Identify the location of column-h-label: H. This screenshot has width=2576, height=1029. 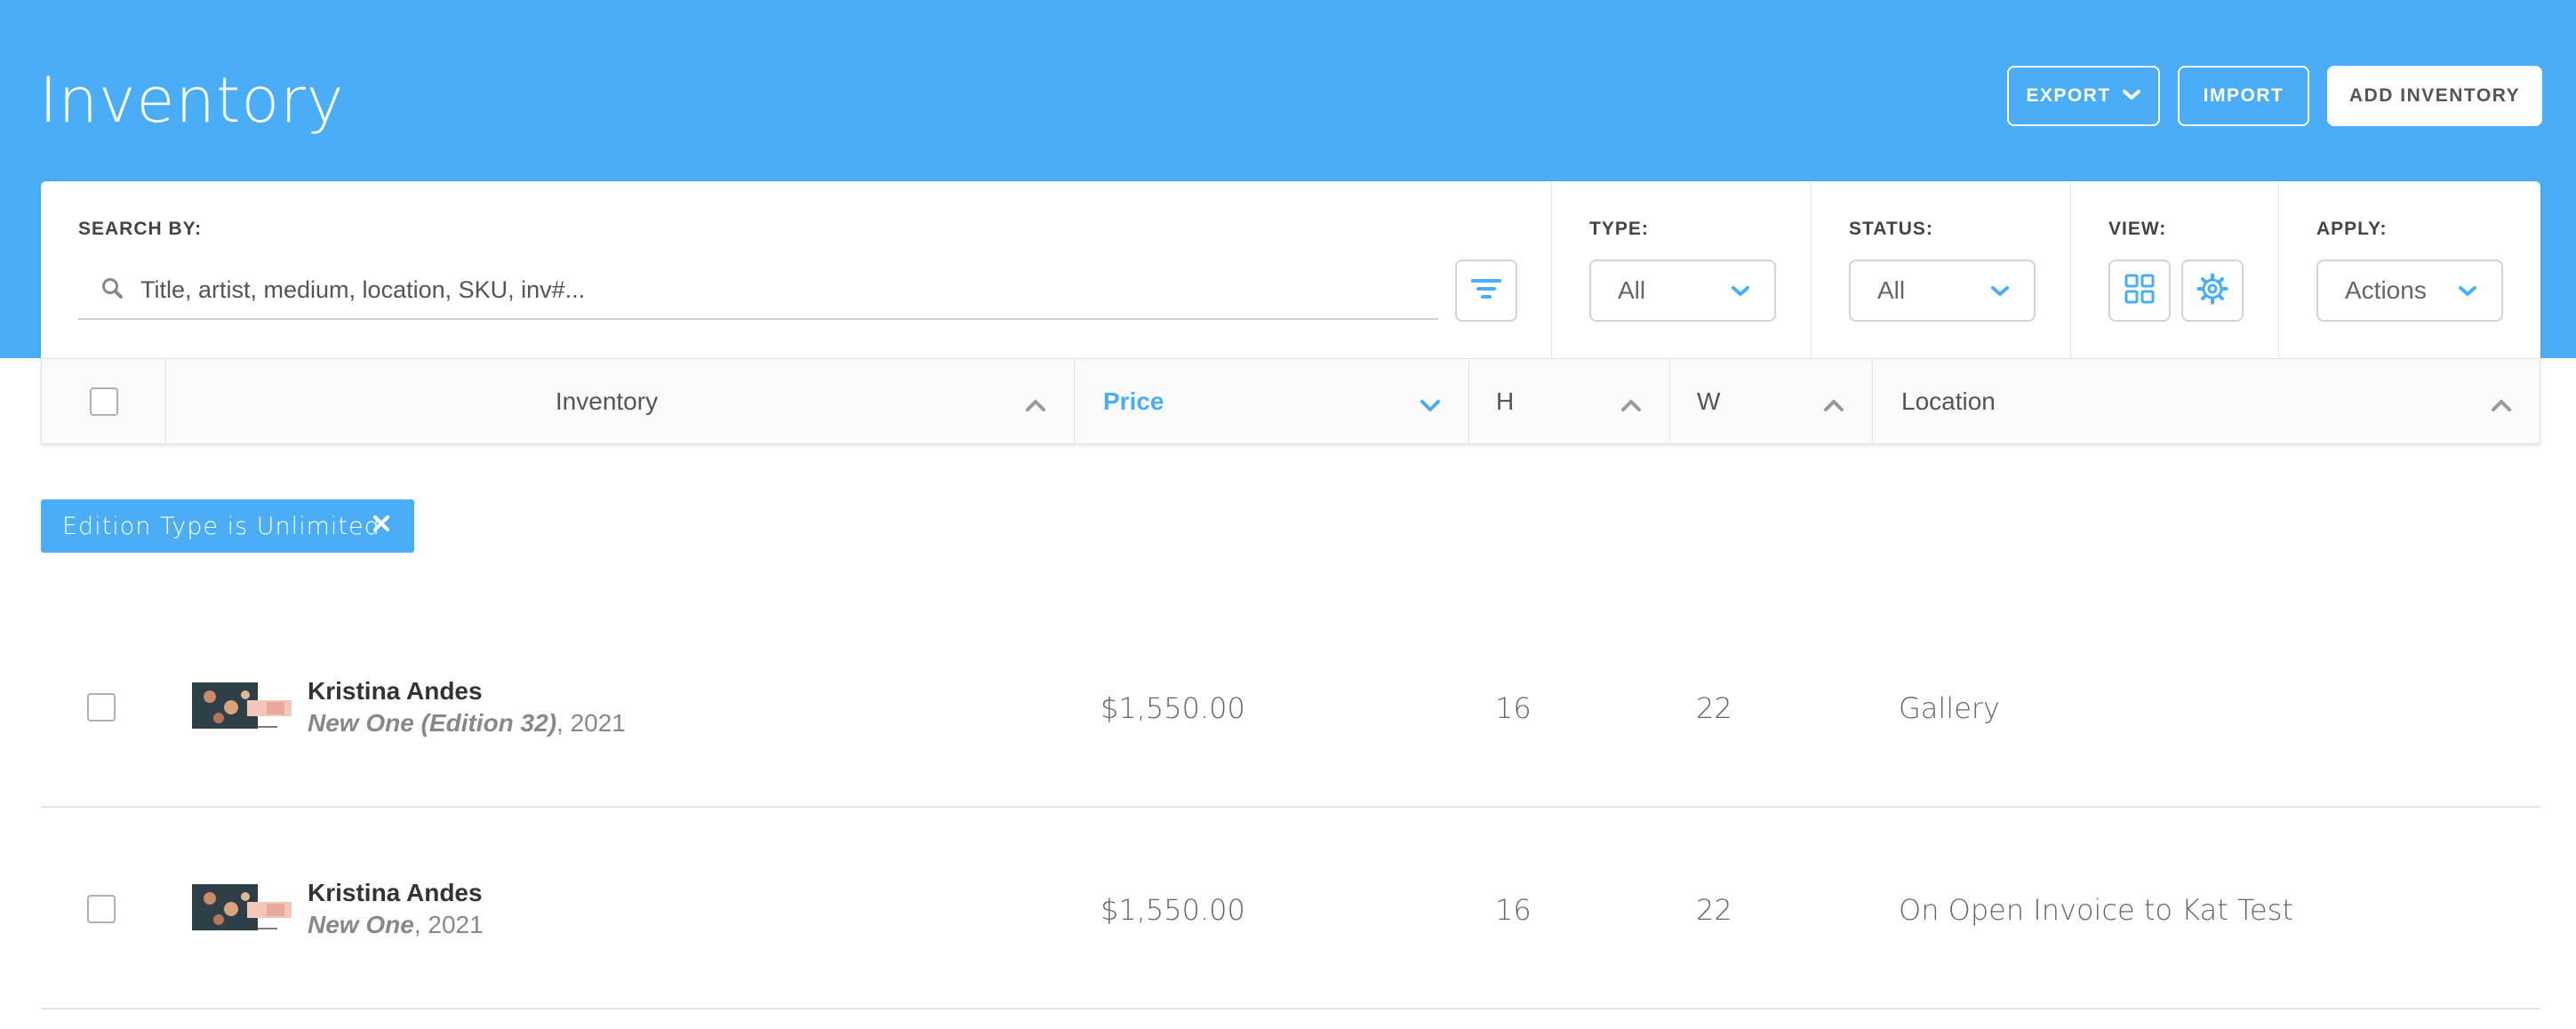
(1505, 401).